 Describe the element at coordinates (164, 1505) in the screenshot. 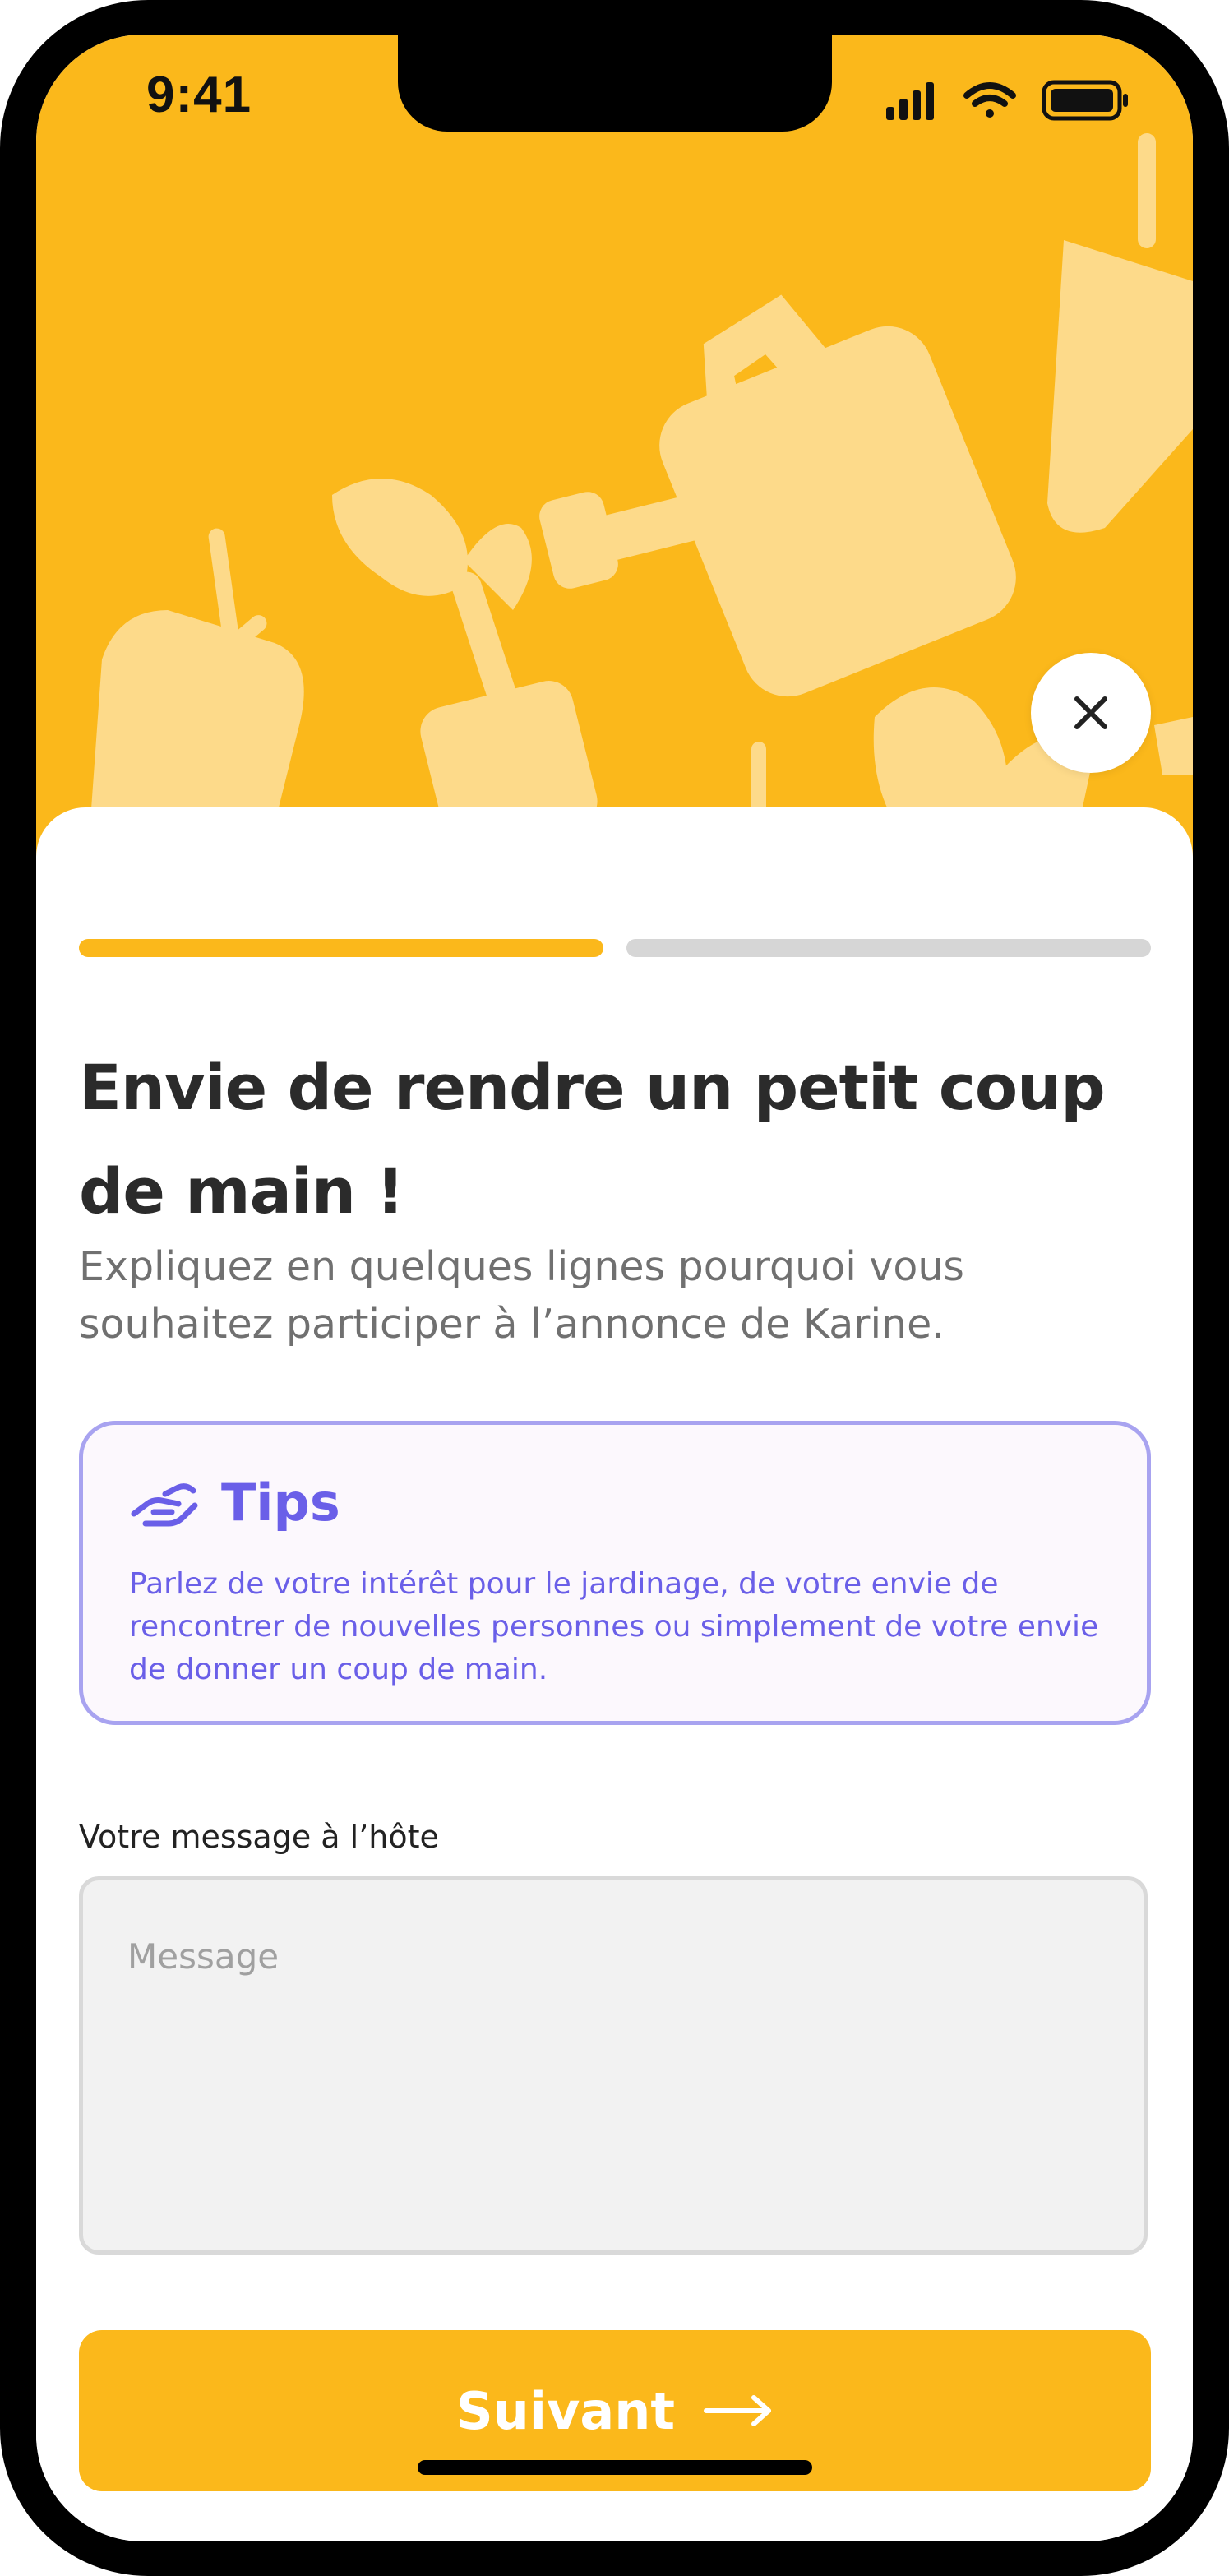

I see `helping-hand-icon` at that location.